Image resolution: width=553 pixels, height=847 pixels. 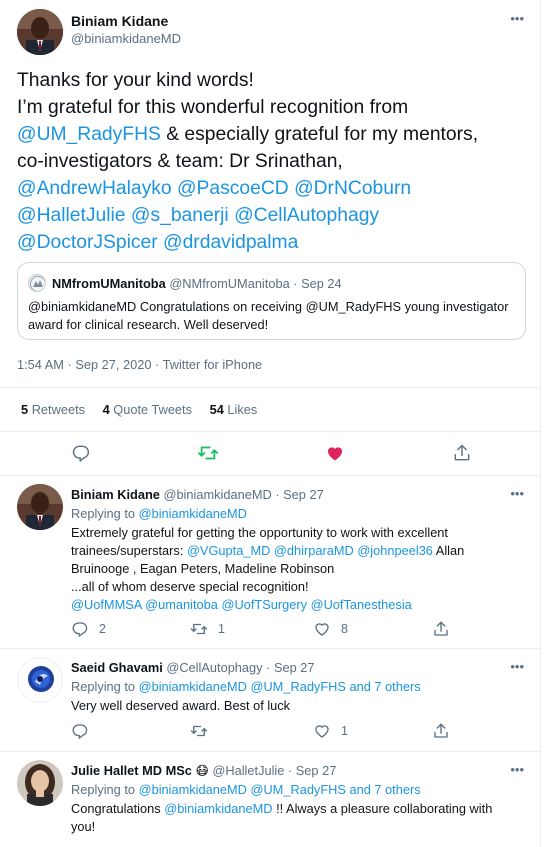 What do you see at coordinates (264, 604) in the screenshot?
I see `mention-link: @UofTSurgery` at bounding box center [264, 604].